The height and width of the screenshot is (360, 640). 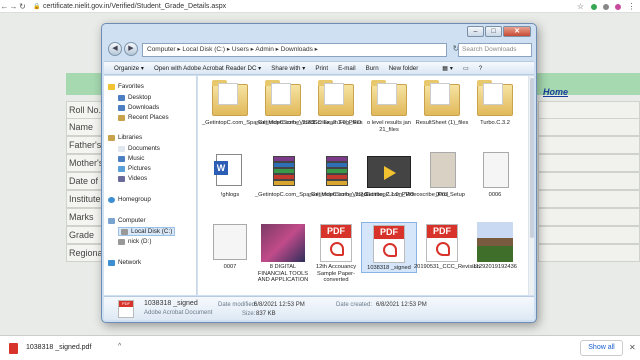 I want to click on desktop-icon, so click(x=121, y=97).